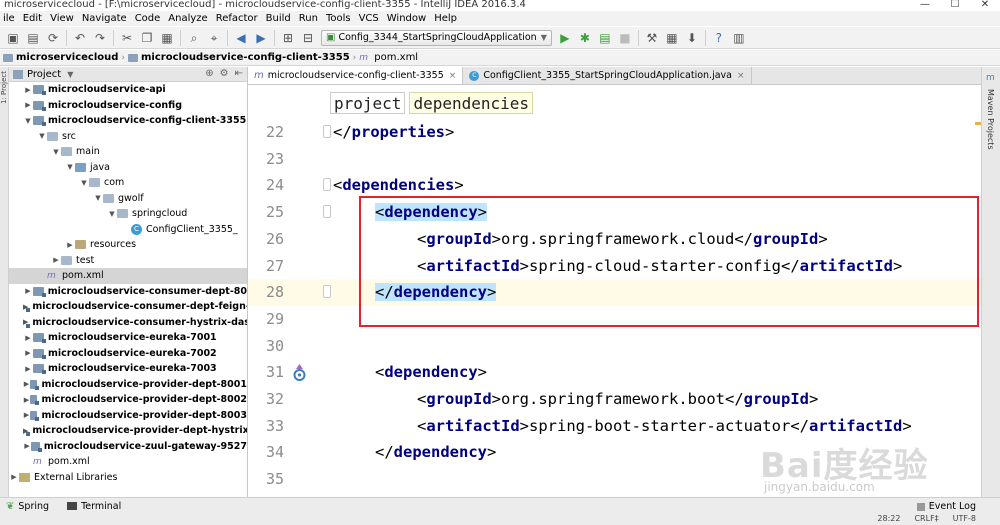 This screenshot has width=1000, height=525. What do you see at coordinates (224, 73) in the screenshot?
I see `gear-icon: ⚙` at bounding box center [224, 73].